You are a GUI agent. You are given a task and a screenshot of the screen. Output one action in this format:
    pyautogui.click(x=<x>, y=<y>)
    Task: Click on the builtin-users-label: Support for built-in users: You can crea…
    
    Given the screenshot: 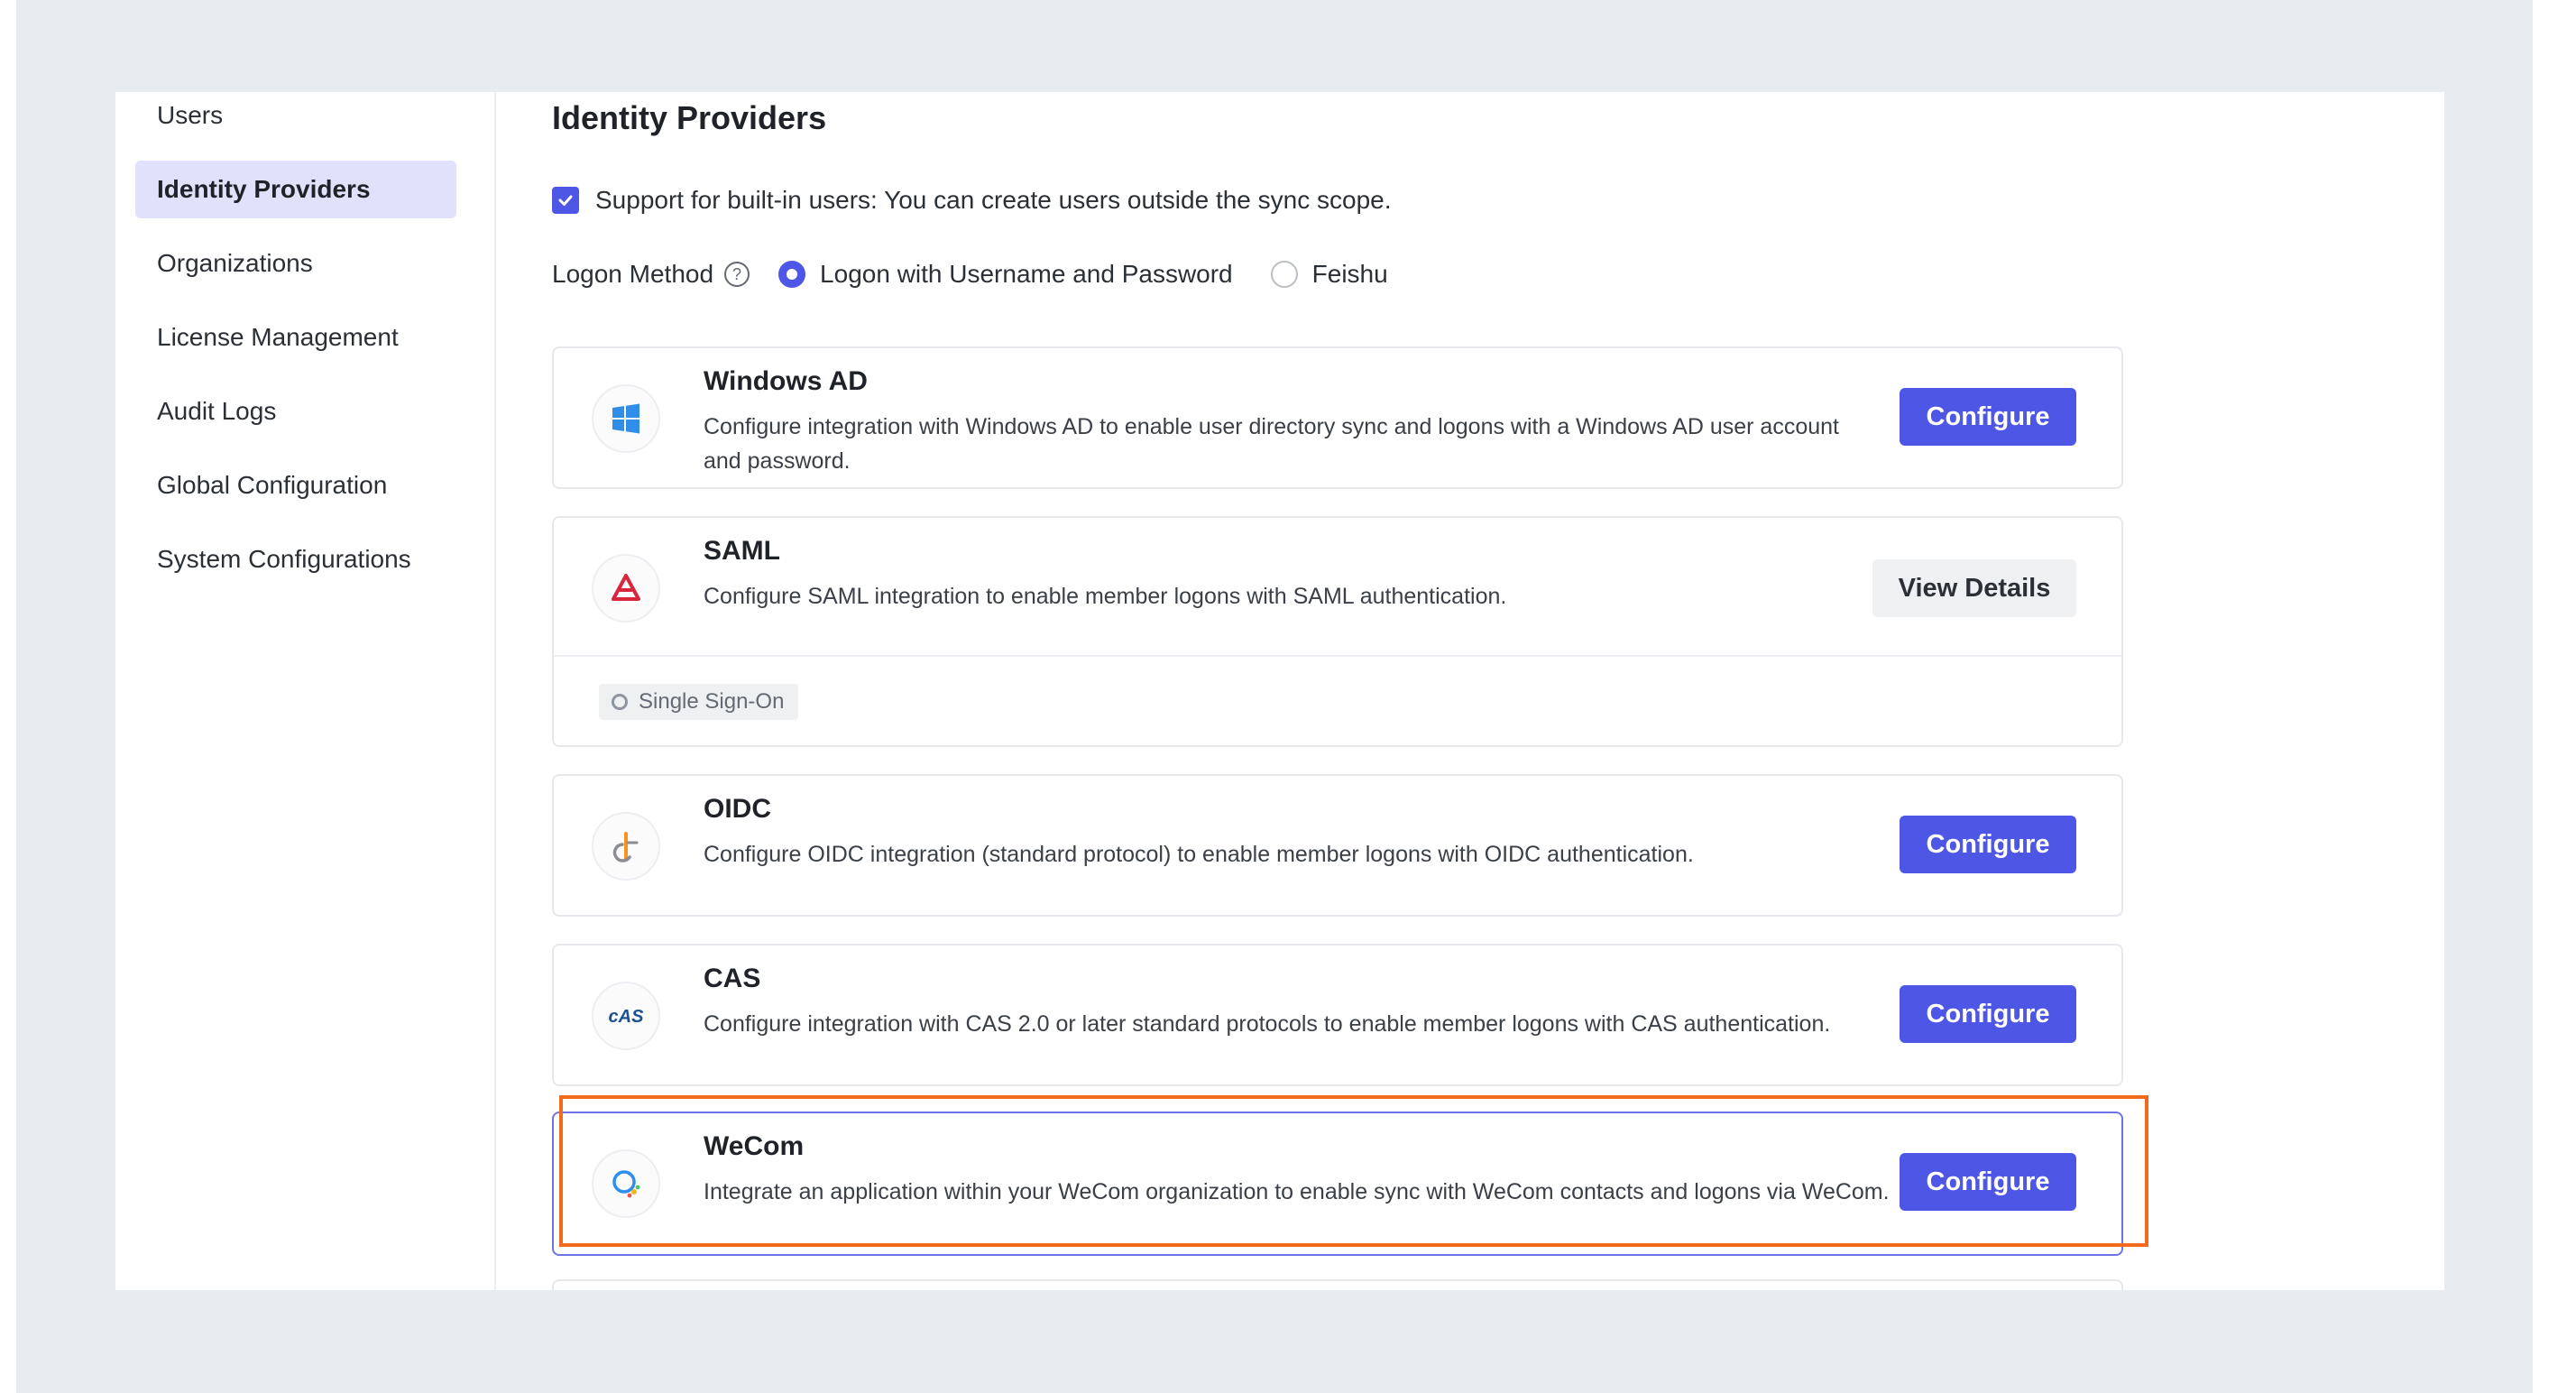 What is the action you would take?
    pyautogui.click(x=994, y=200)
    